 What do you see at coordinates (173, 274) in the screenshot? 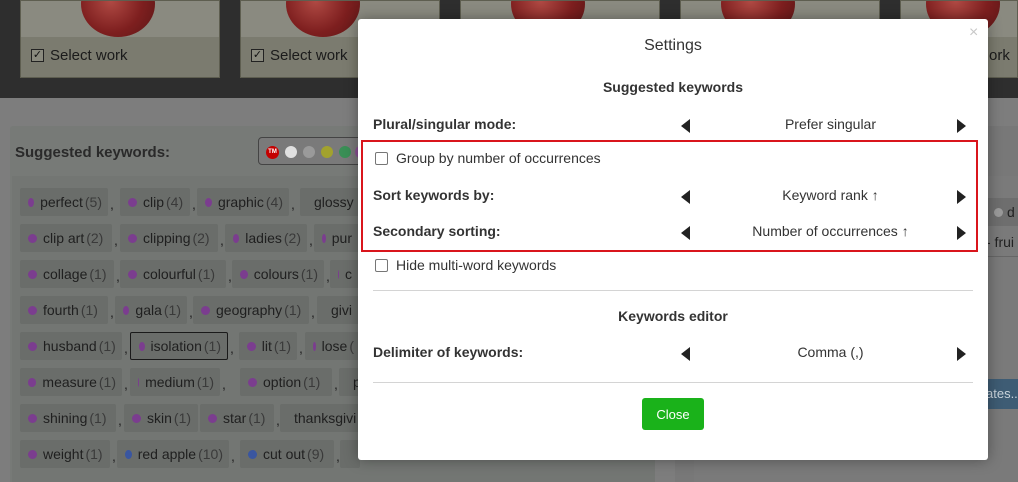
I see `keyword-chip: colourful (1)` at bounding box center [173, 274].